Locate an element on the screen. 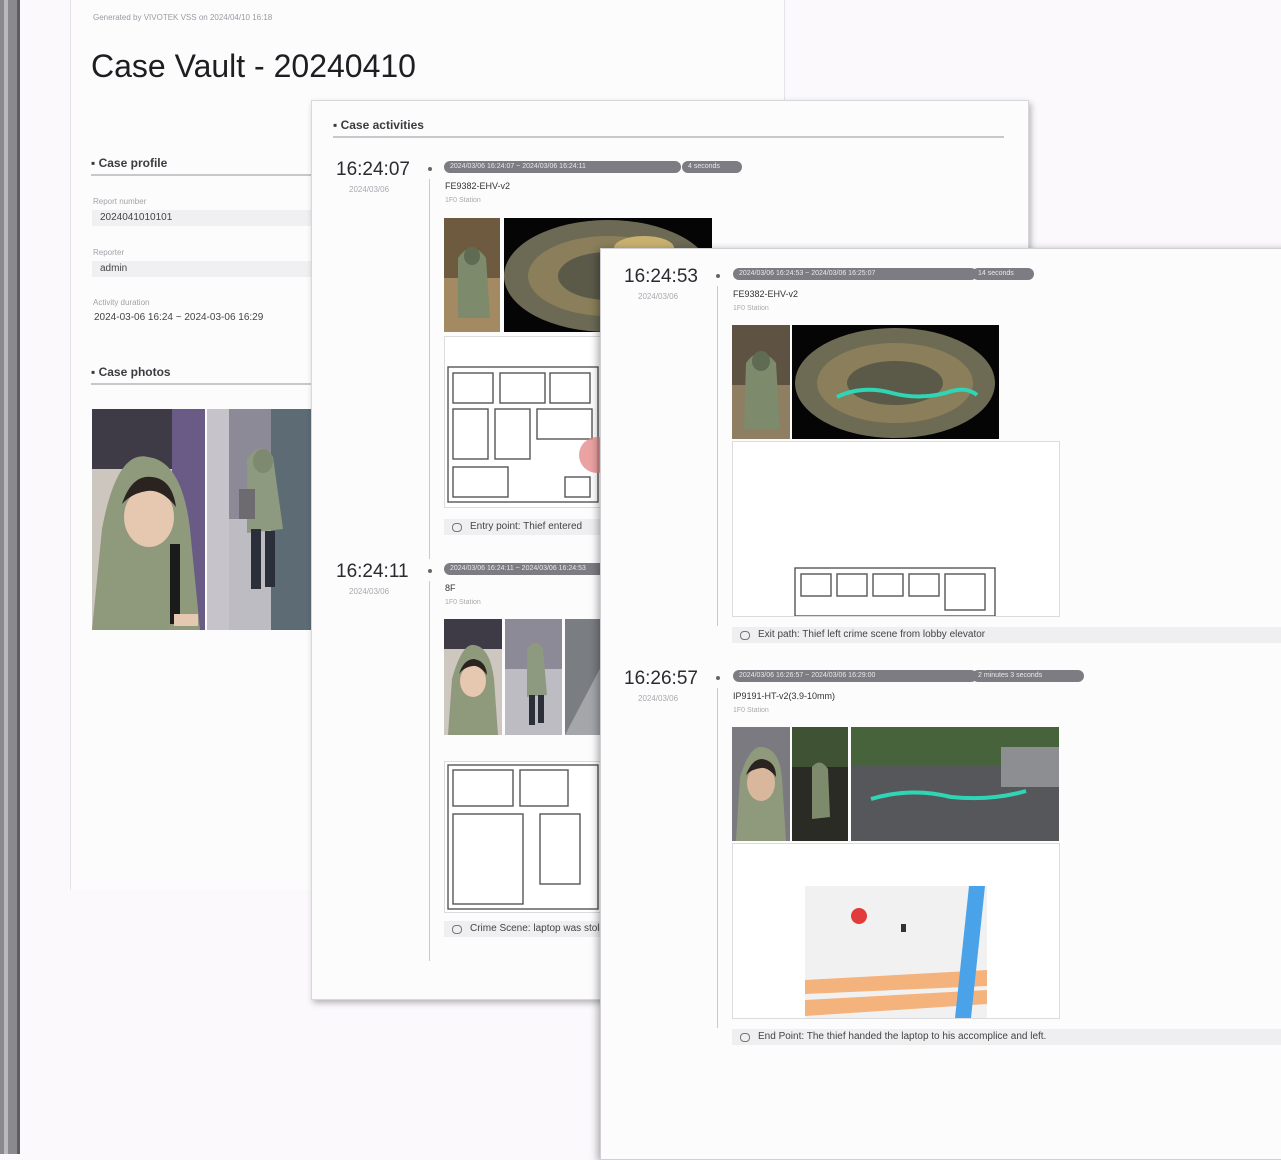  reporter-label: Reporter is located at coordinates (109, 252).